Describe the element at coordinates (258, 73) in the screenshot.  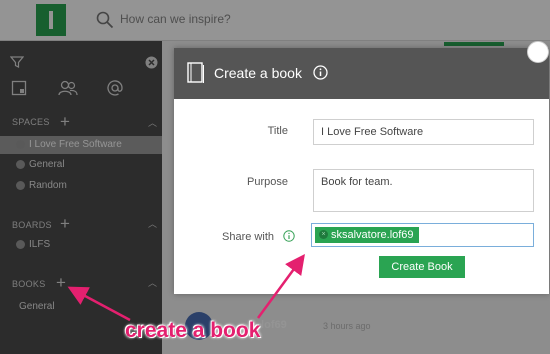
I see `dialog-title: Create a book` at that location.